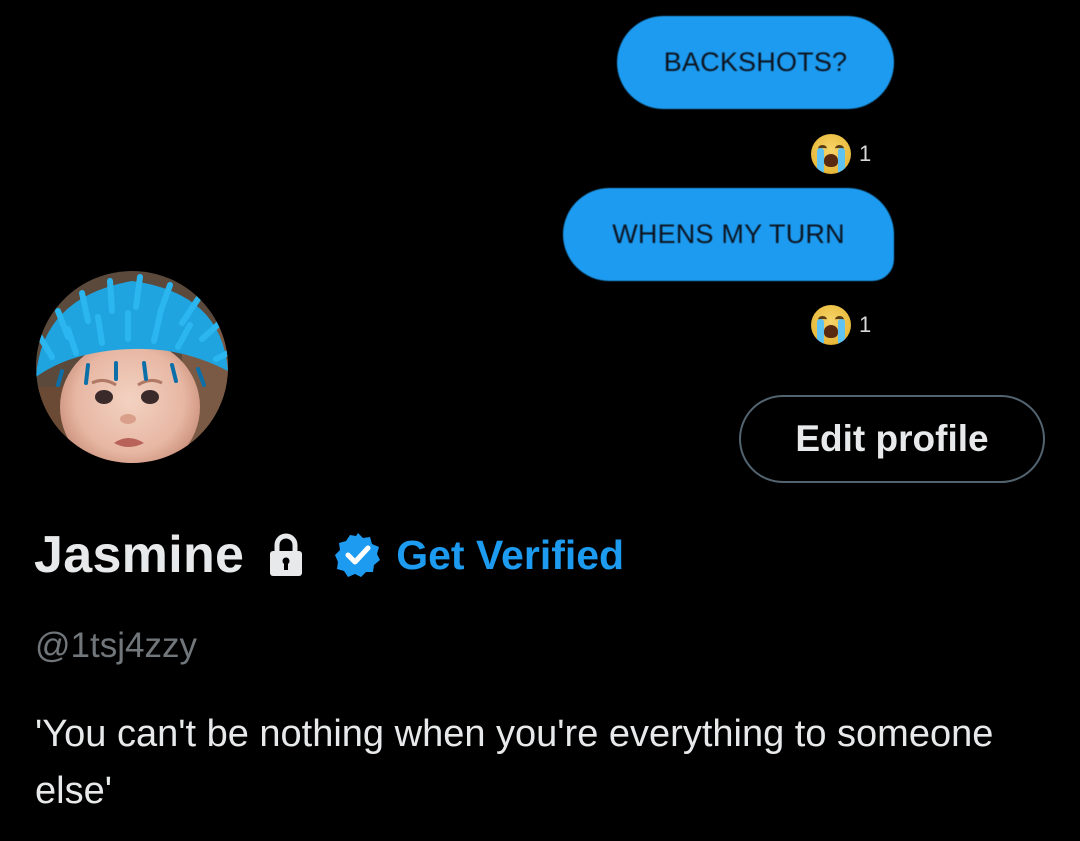 Image resolution: width=1080 pixels, height=841 pixels. What do you see at coordinates (510, 555) in the screenshot?
I see `get-verified-link: Get Verified` at bounding box center [510, 555].